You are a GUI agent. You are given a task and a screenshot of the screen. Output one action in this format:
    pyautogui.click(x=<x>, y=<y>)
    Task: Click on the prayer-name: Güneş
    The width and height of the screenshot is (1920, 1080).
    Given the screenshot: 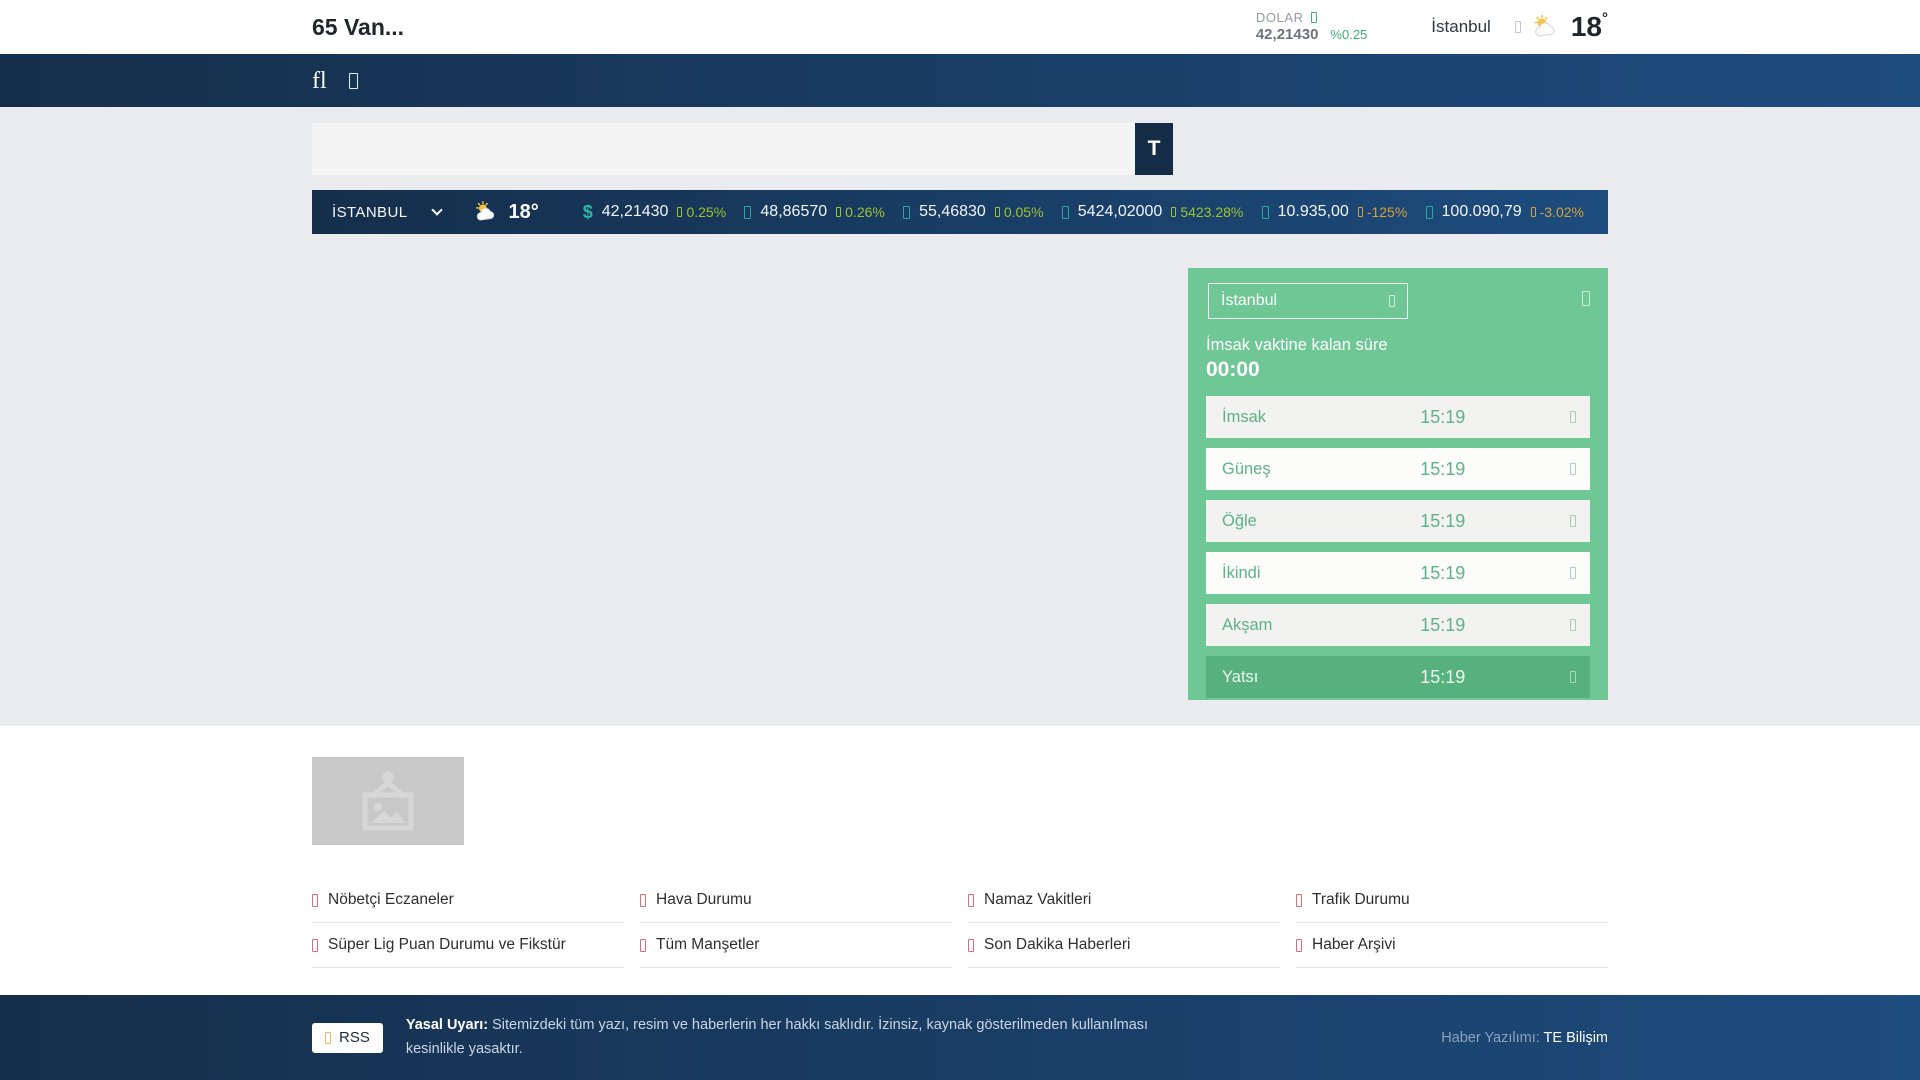 What is the action you would take?
    pyautogui.click(x=1246, y=468)
    